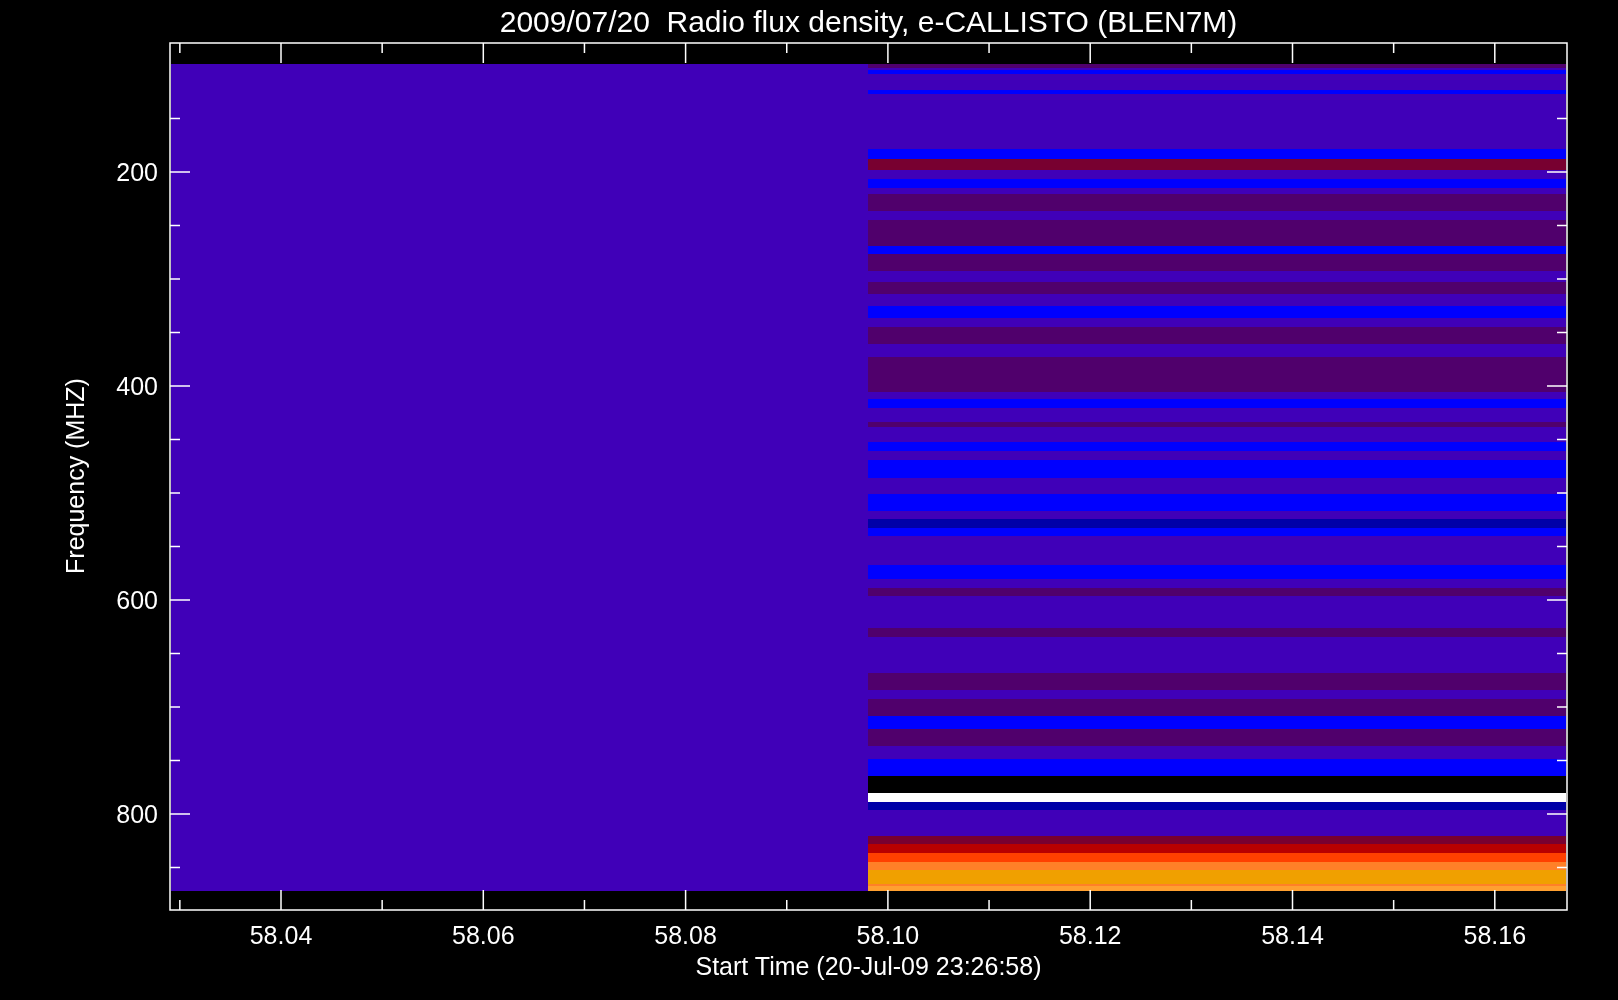  Describe the element at coordinates (483, 935) in the screenshot. I see `x-tick-label: 58.06` at that location.